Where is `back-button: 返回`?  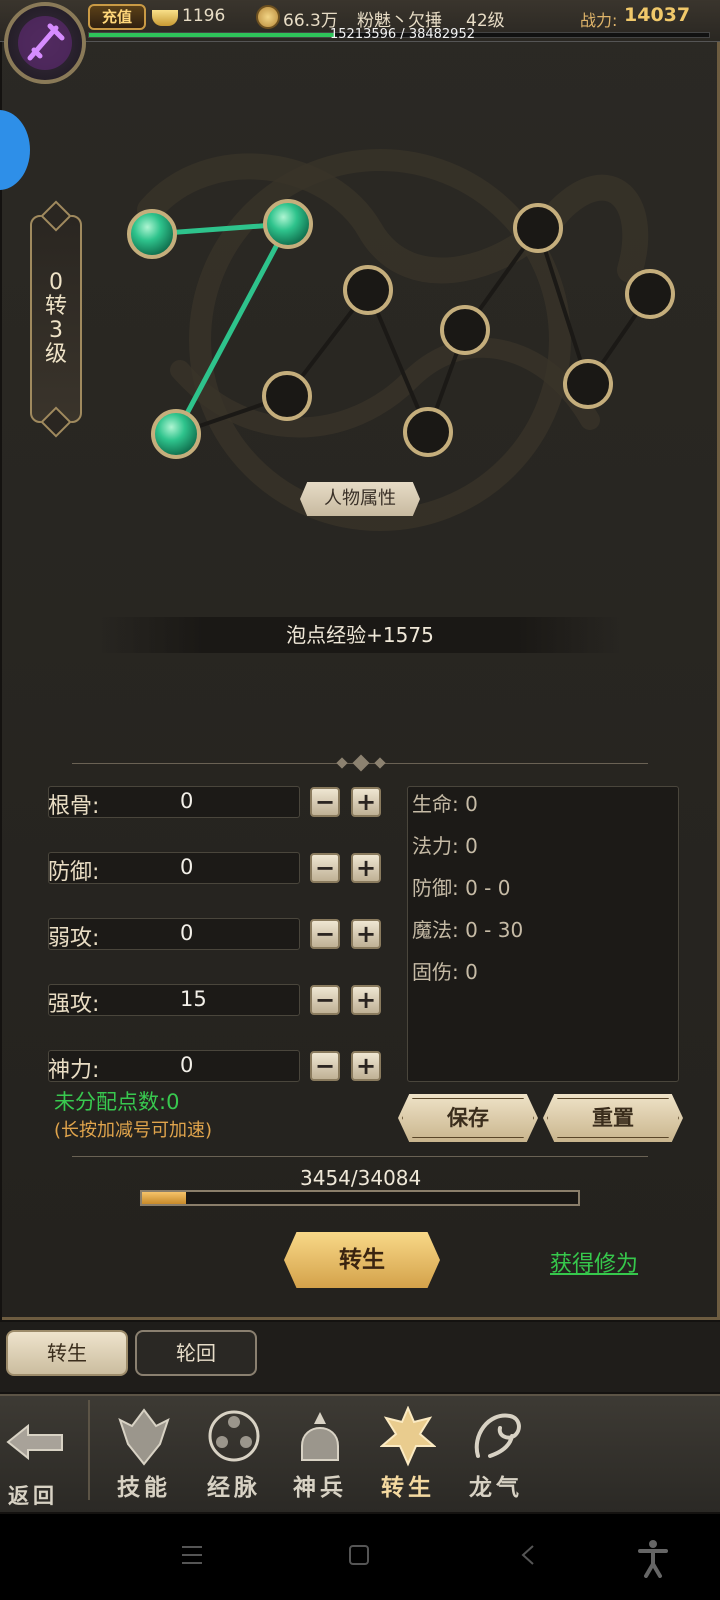 back-button: 返回 is located at coordinates (40, 1465).